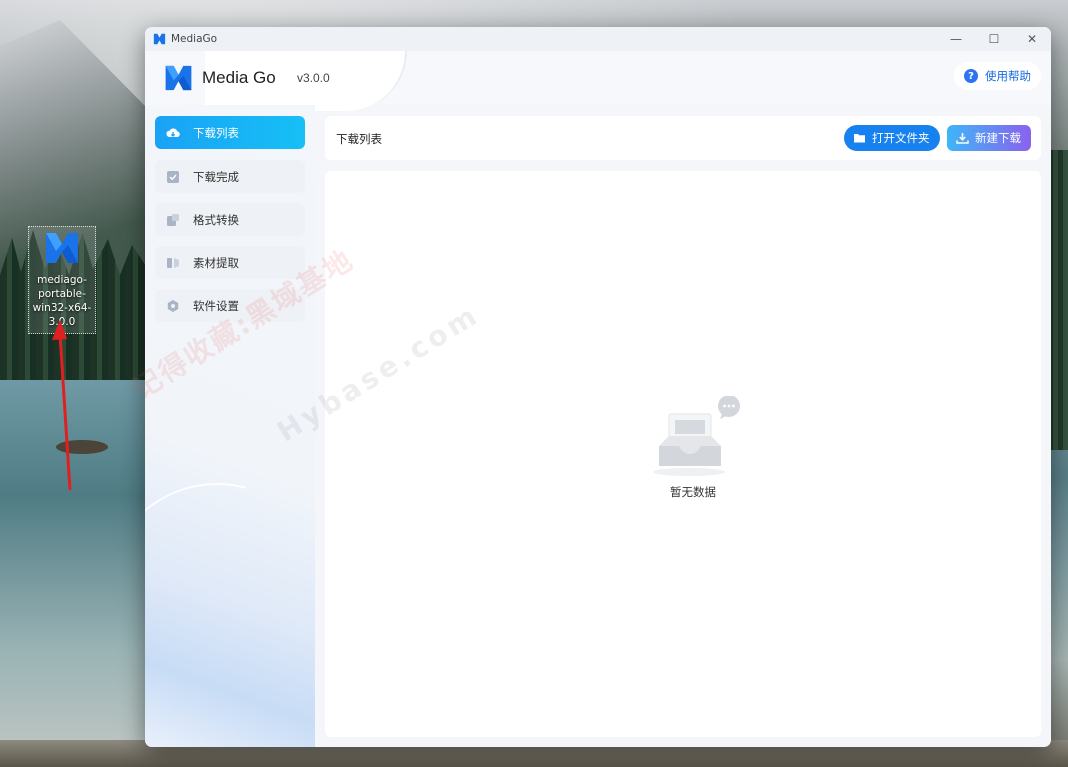 The width and height of the screenshot is (1068, 767). I want to click on app-logo-icon, so click(159, 39).